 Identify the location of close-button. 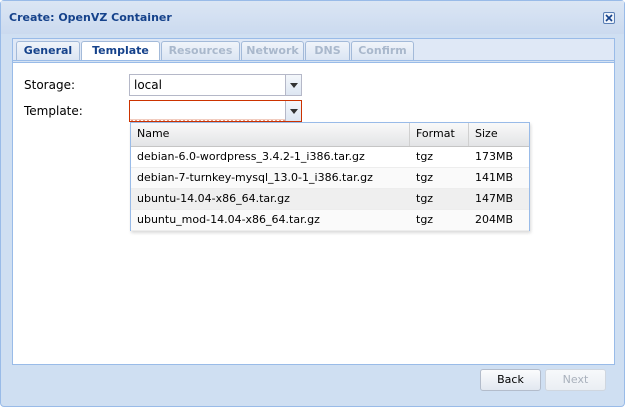
(609, 18).